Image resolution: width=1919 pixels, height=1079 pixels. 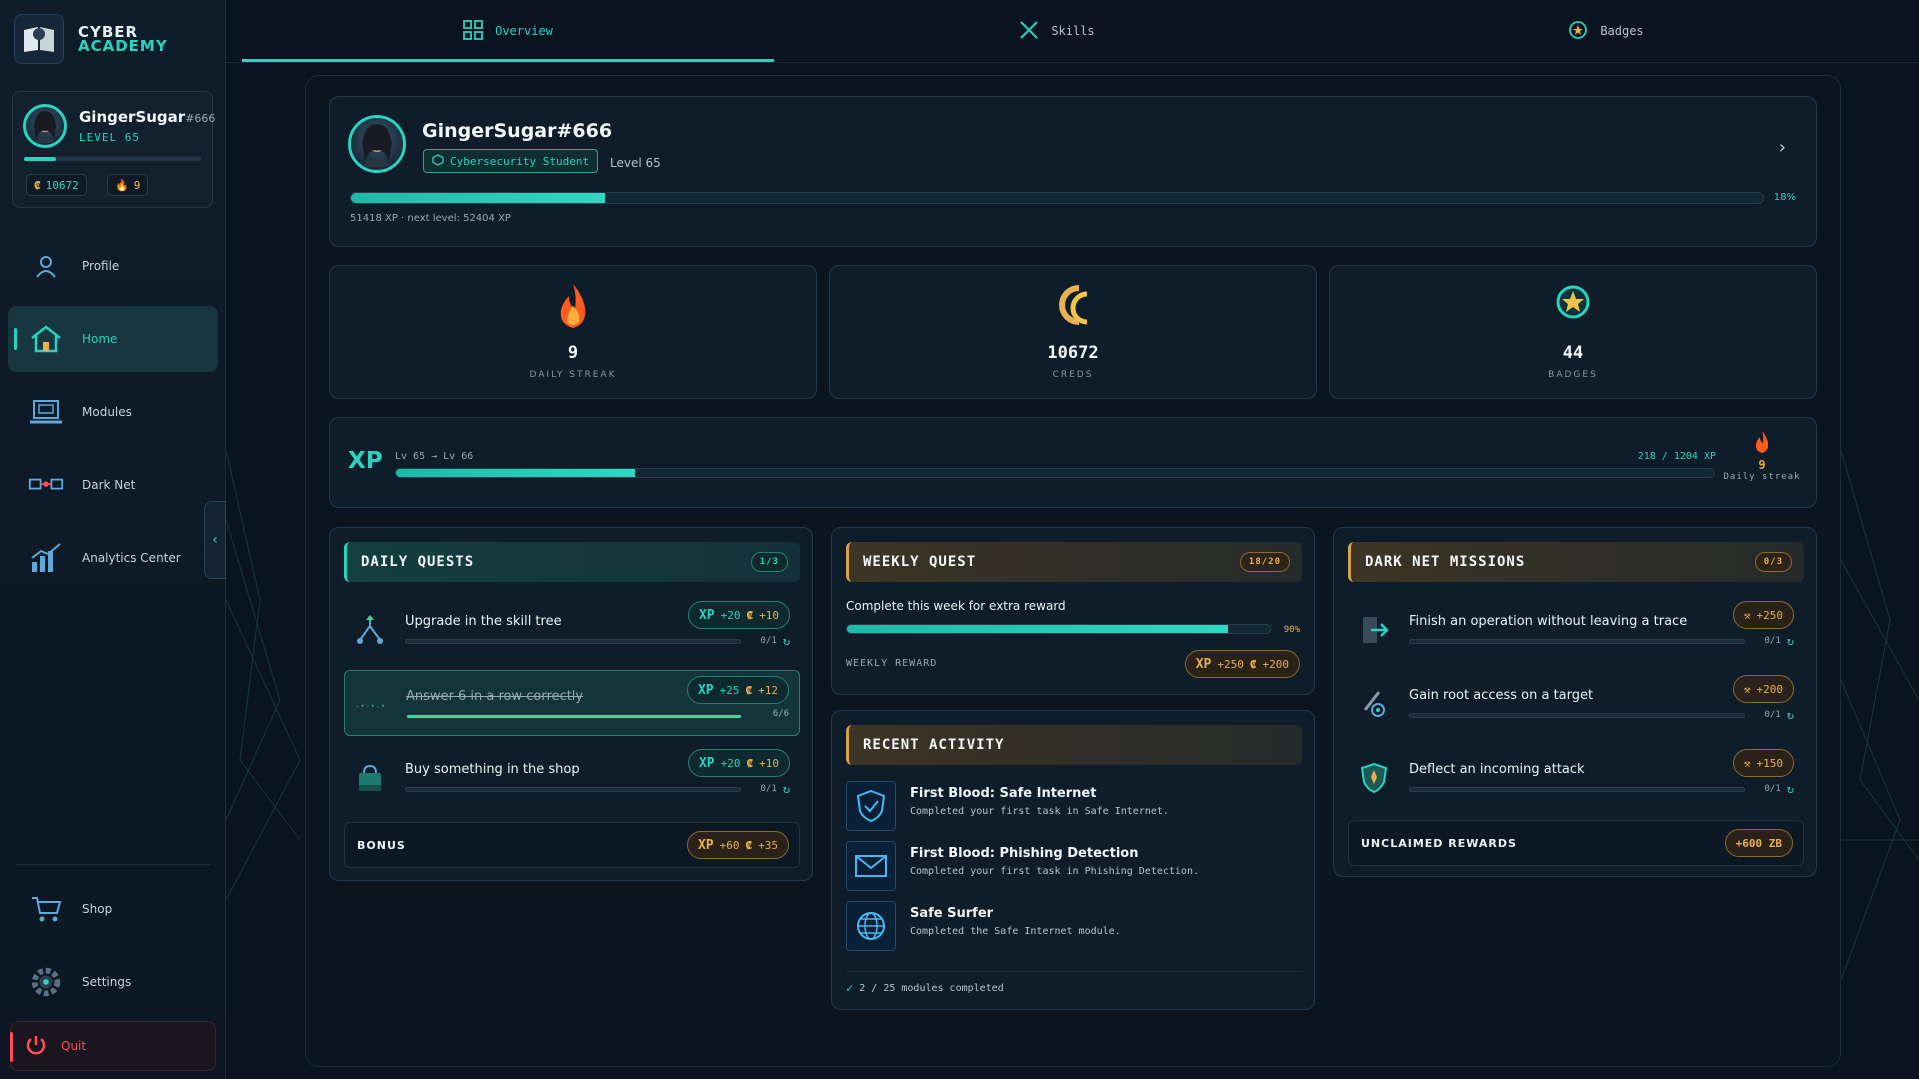 I want to click on weekly-reward-pill: XP +250 ₡ +200, so click(x=1242, y=664).